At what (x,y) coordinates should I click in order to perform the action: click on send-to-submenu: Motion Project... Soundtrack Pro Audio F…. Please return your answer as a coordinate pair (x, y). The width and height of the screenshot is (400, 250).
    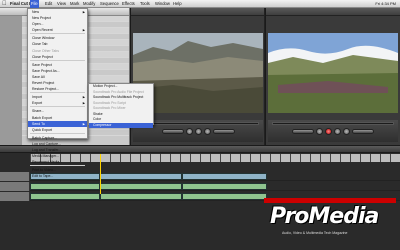
    Looking at the image, I should click on (121, 105).